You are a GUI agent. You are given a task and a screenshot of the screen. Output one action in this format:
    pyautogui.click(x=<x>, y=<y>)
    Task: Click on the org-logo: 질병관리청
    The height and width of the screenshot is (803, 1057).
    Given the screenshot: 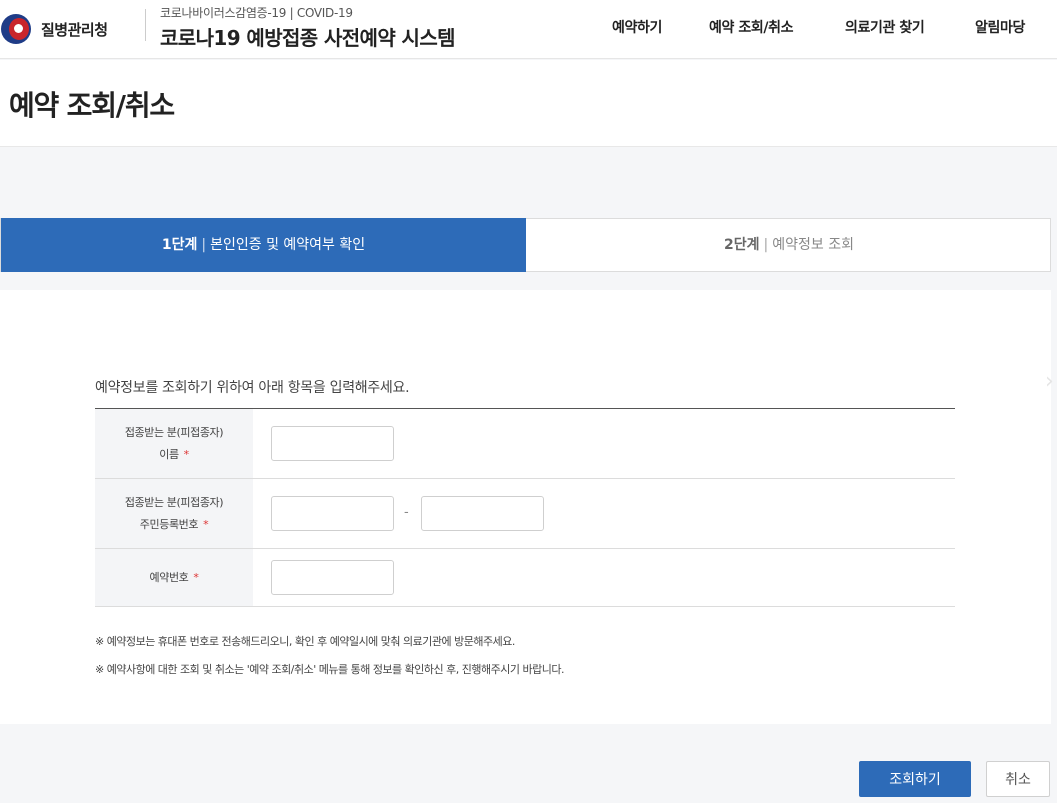 What is the action you would take?
    pyautogui.click(x=54, y=29)
    